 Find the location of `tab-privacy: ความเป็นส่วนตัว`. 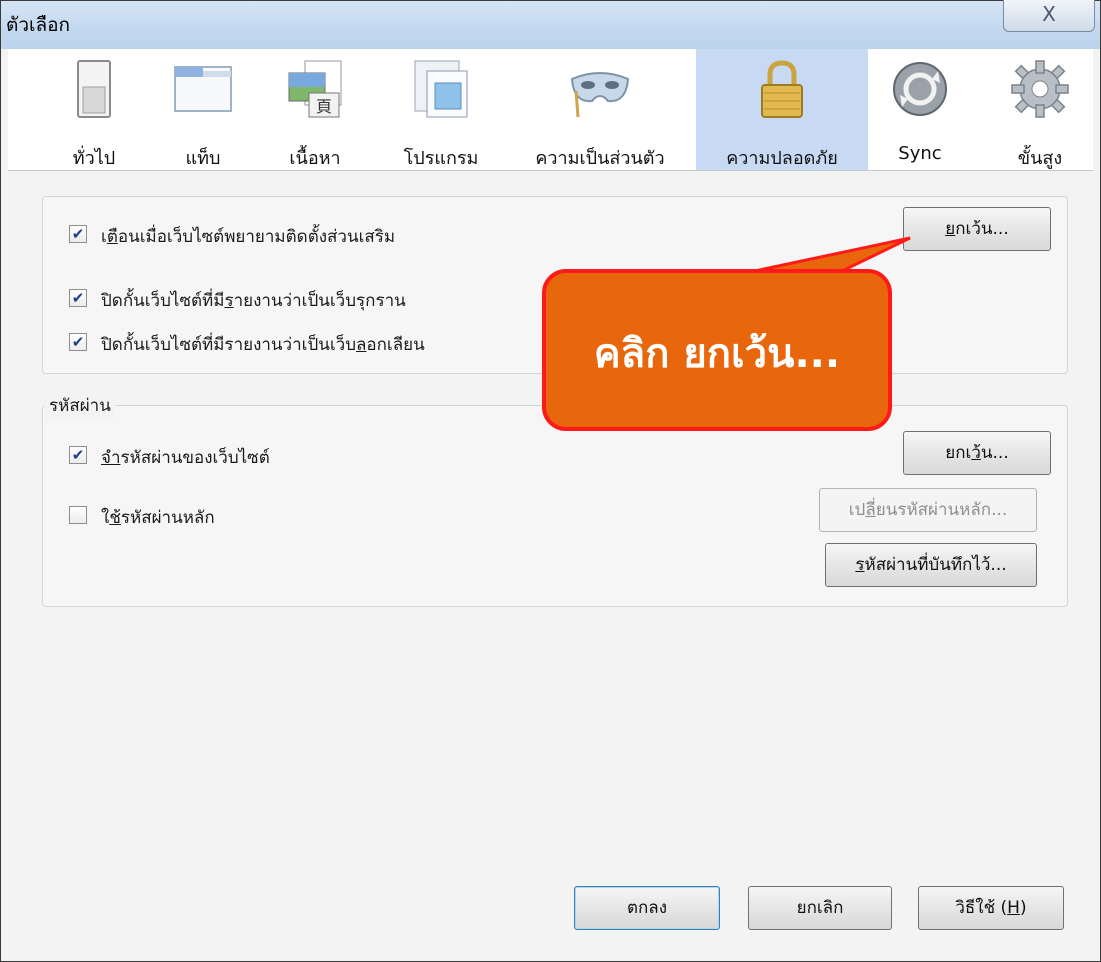

tab-privacy: ความเป็นส่วนตัว is located at coordinates (600, 109).